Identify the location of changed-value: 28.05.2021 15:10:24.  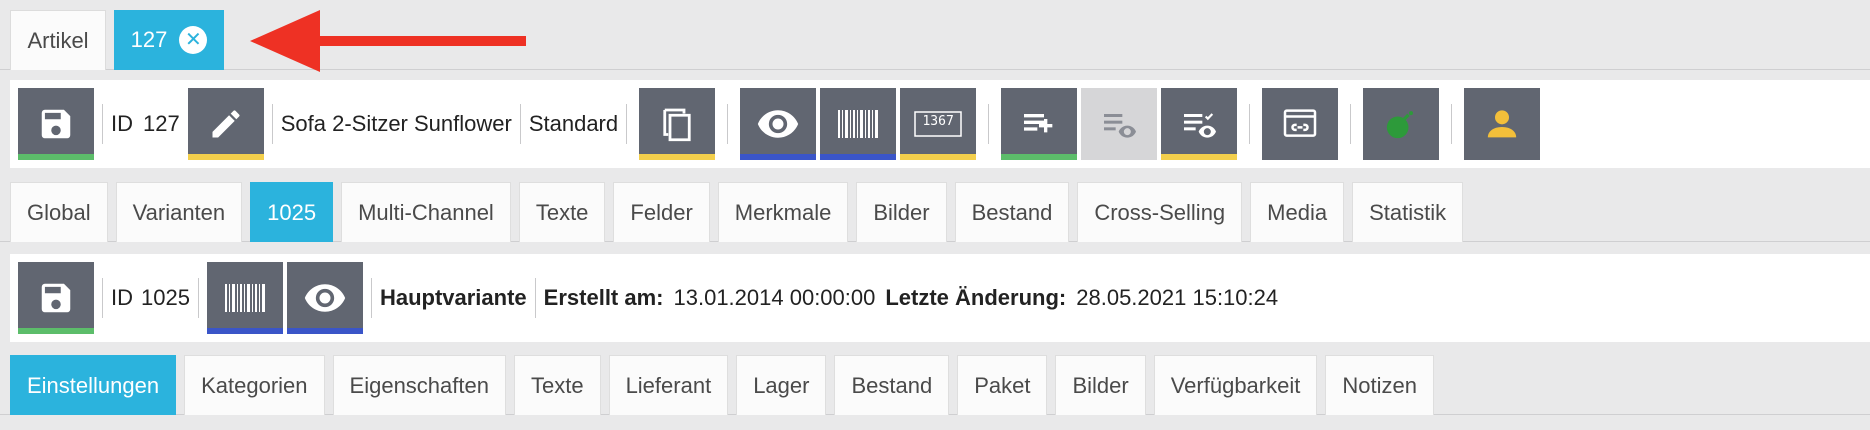
(1177, 297).